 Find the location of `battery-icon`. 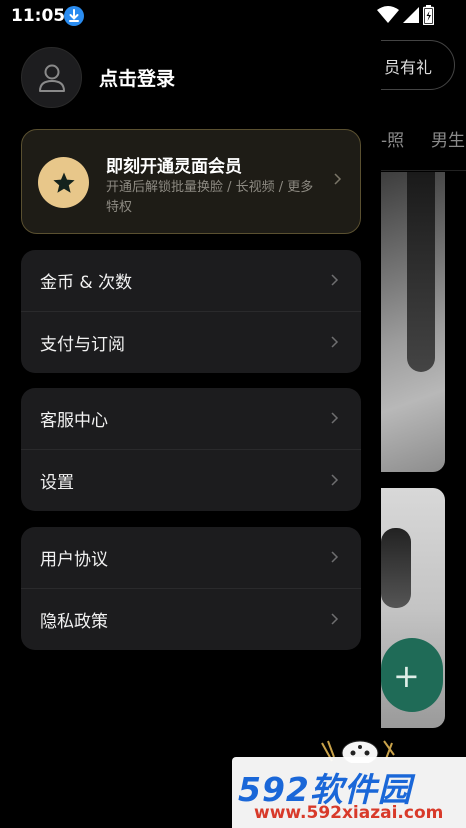

battery-icon is located at coordinates (428, 15).